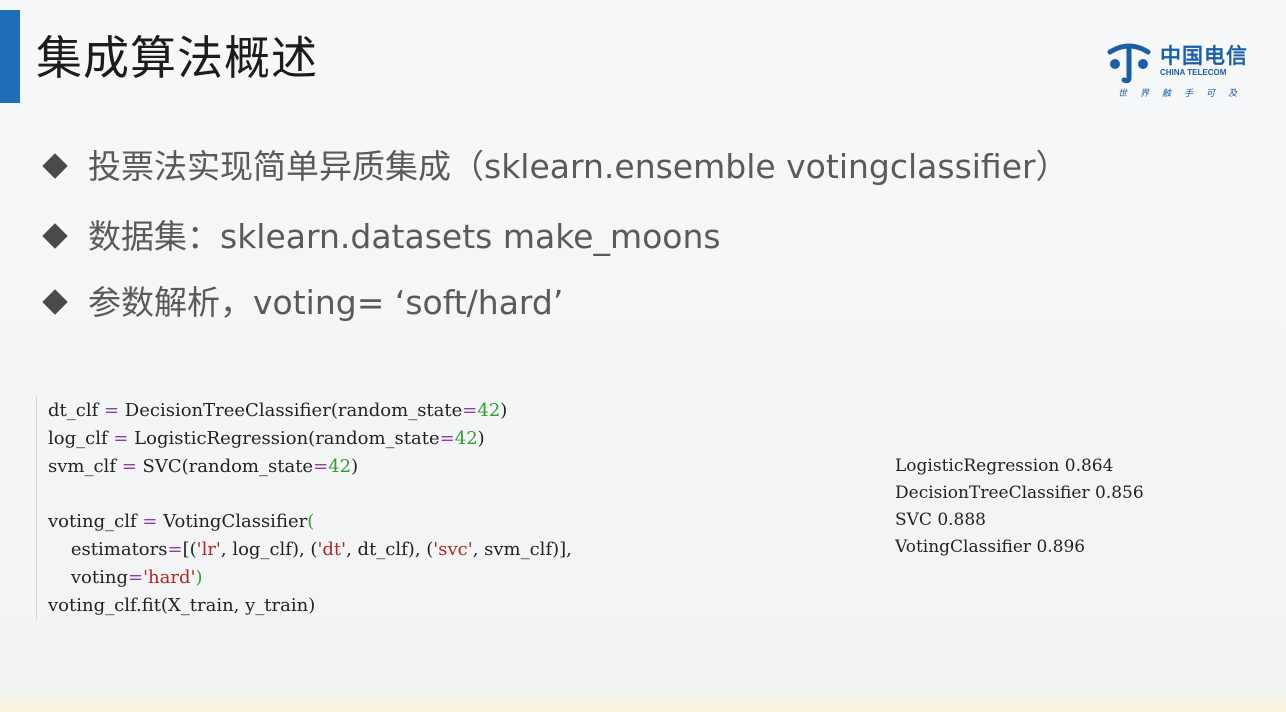 Image resolution: width=1286 pixels, height=712 pixels. What do you see at coordinates (1184, 94) in the screenshot?
I see `logo-slogan: 世界触手可及` at bounding box center [1184, 94].